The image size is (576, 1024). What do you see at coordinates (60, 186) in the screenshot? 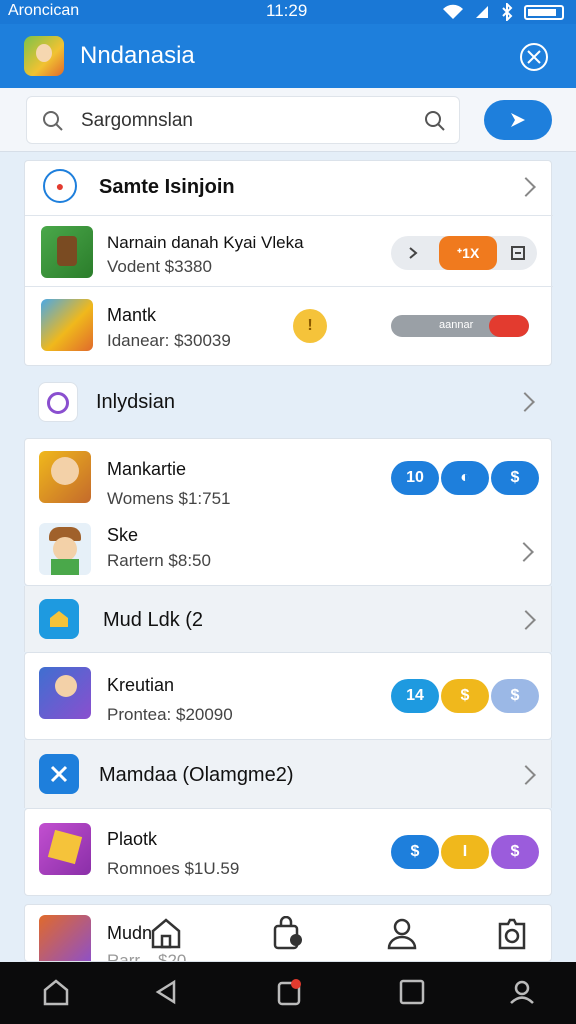
I see `globe-icon: ●` at bounding box center [60, 186].